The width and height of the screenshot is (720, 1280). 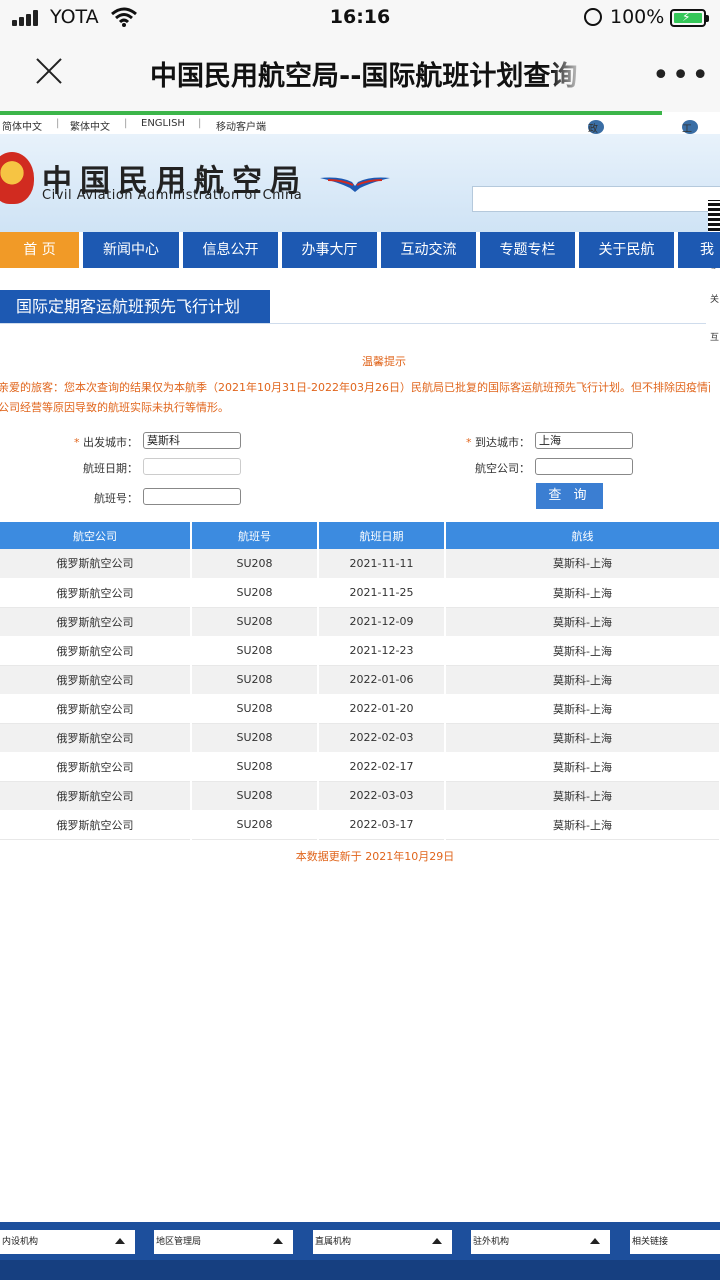 What do you see at coordinates (360, 1270) in the screenshot?
I see `footer-strip` at bounding box center [360, 1270].